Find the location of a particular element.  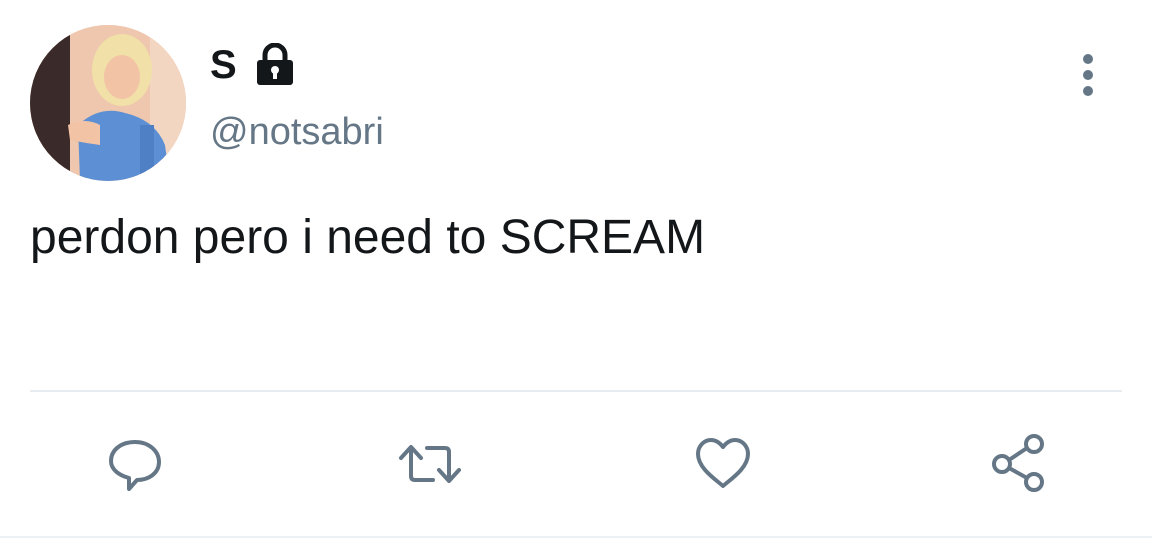

comment-bubble-icon is located at coordinates (135, 465).